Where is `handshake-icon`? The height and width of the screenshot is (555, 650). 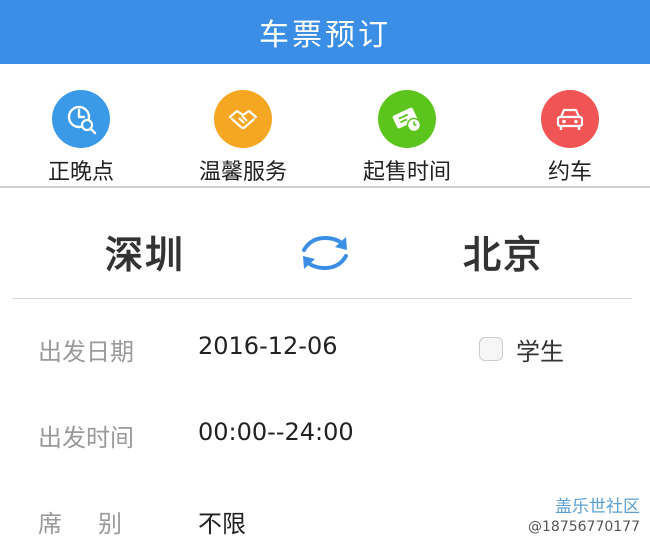
handshake-icon is located at coordinates (243, 119).